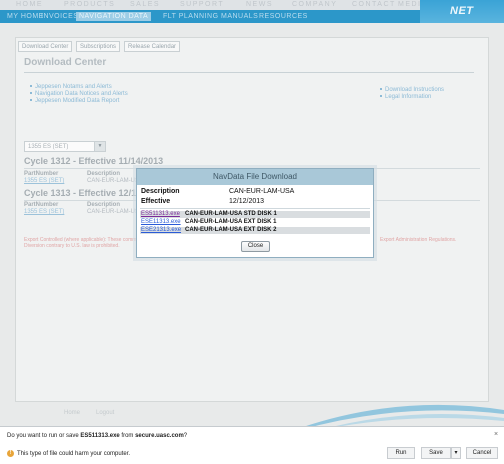 Image resolution: width=504 pixels, height=464 pixels. I want to click on link-notams-alerts: Jeppesen Notams and Alerts, so click(71, 87).